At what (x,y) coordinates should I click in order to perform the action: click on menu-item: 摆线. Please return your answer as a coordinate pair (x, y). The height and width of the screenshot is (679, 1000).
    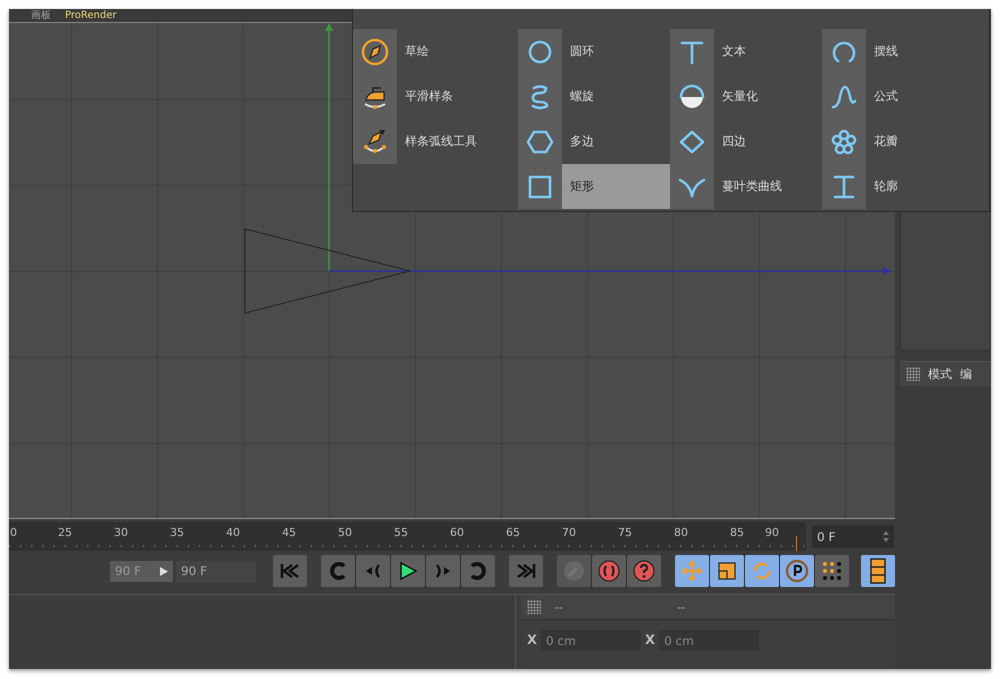
    Looking at the image, I should click on (906, 51).